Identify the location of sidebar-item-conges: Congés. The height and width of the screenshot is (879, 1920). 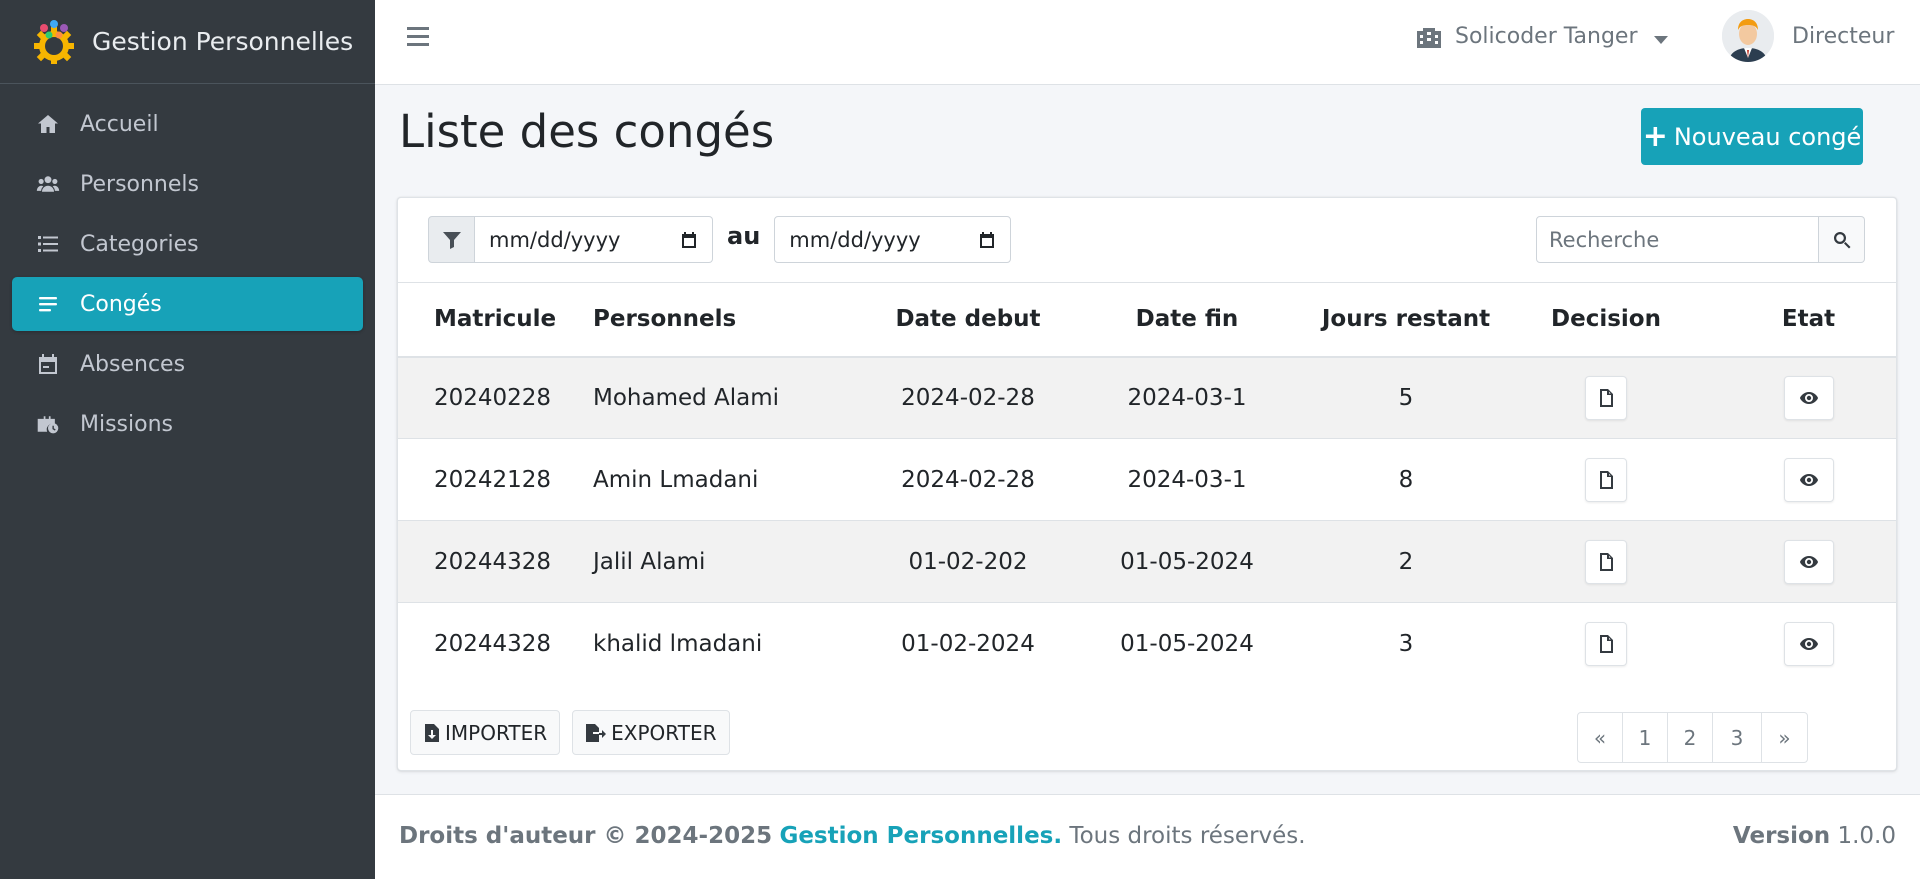
(187, 304).